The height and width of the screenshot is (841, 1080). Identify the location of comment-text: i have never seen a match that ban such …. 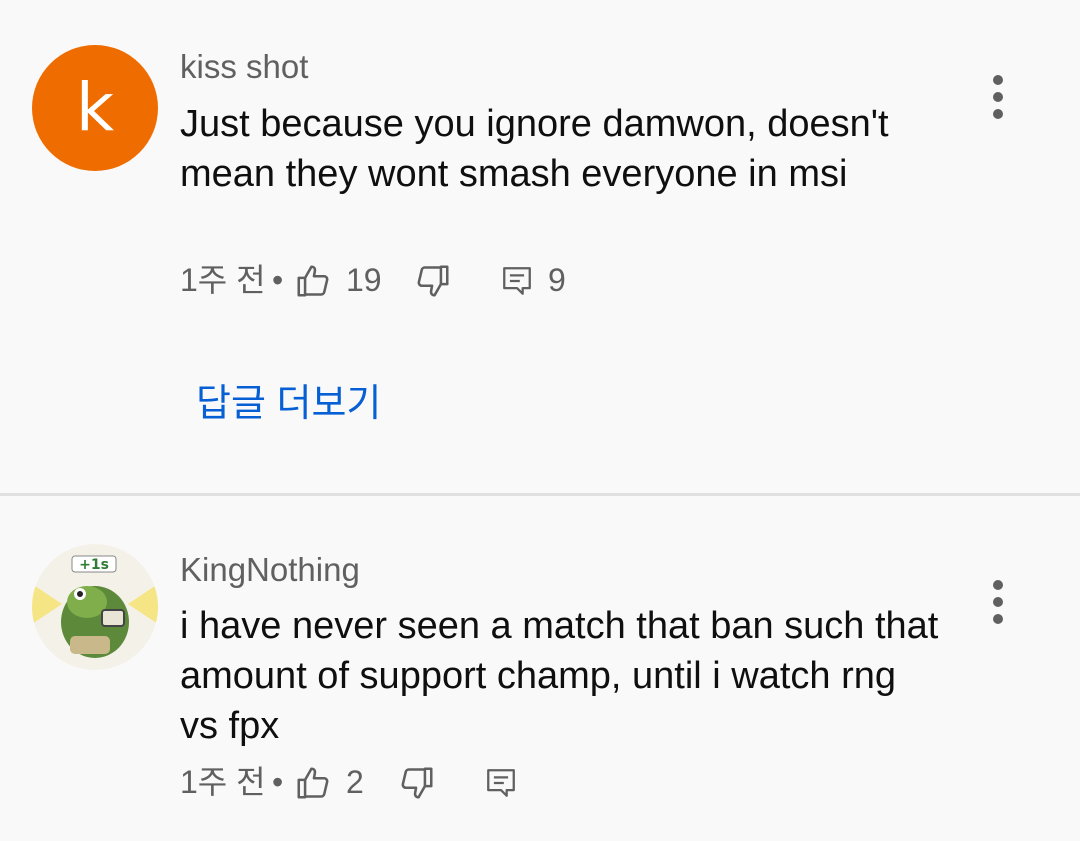
(559, 676).